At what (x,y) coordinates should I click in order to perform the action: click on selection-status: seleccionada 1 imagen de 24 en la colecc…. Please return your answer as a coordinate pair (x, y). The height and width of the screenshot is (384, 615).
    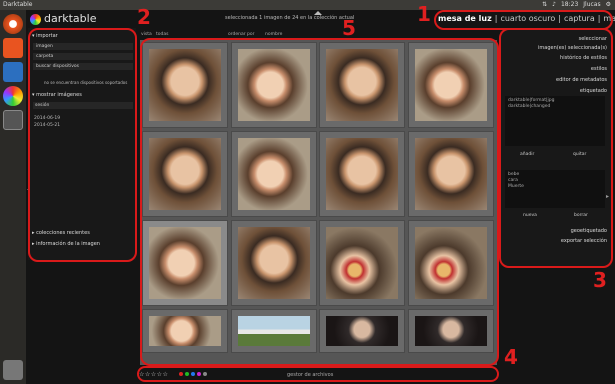
    Looking at the image, I should click on (290, 18).